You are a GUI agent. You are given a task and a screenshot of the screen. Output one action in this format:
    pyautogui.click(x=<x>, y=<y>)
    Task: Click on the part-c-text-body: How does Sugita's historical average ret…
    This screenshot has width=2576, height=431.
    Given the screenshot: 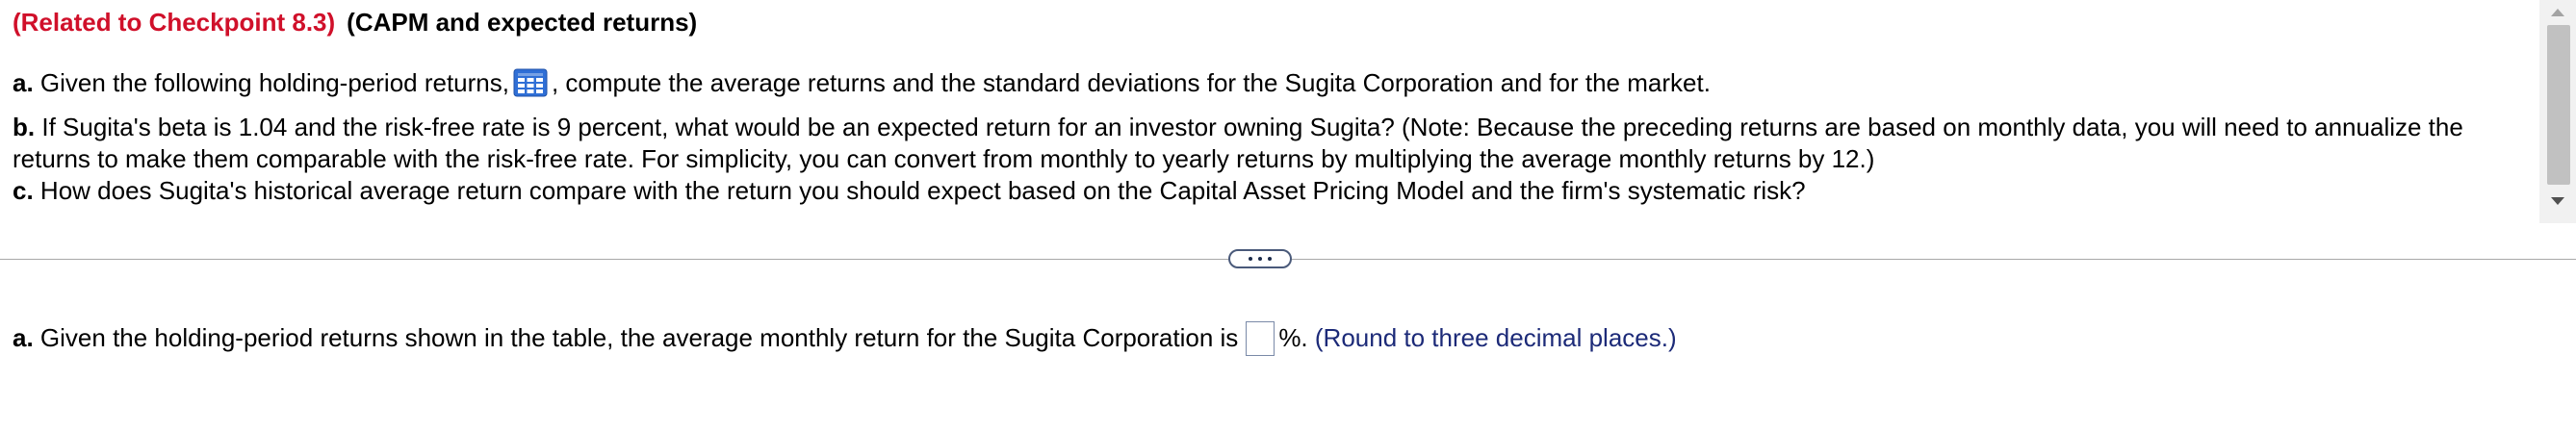 What is the action you would take?
    pyautogui.click(x=923, y=190)
    